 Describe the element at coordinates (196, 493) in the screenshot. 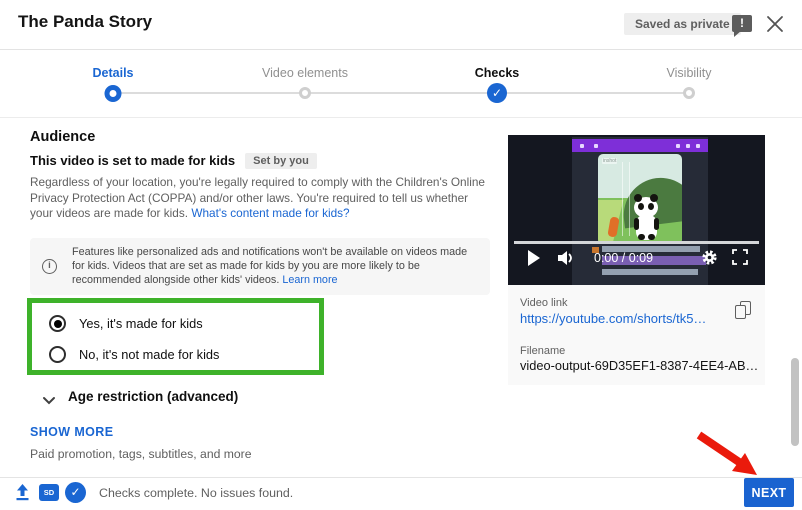

I see `checks-status-text: Checks complete. No issues found.` at that location.